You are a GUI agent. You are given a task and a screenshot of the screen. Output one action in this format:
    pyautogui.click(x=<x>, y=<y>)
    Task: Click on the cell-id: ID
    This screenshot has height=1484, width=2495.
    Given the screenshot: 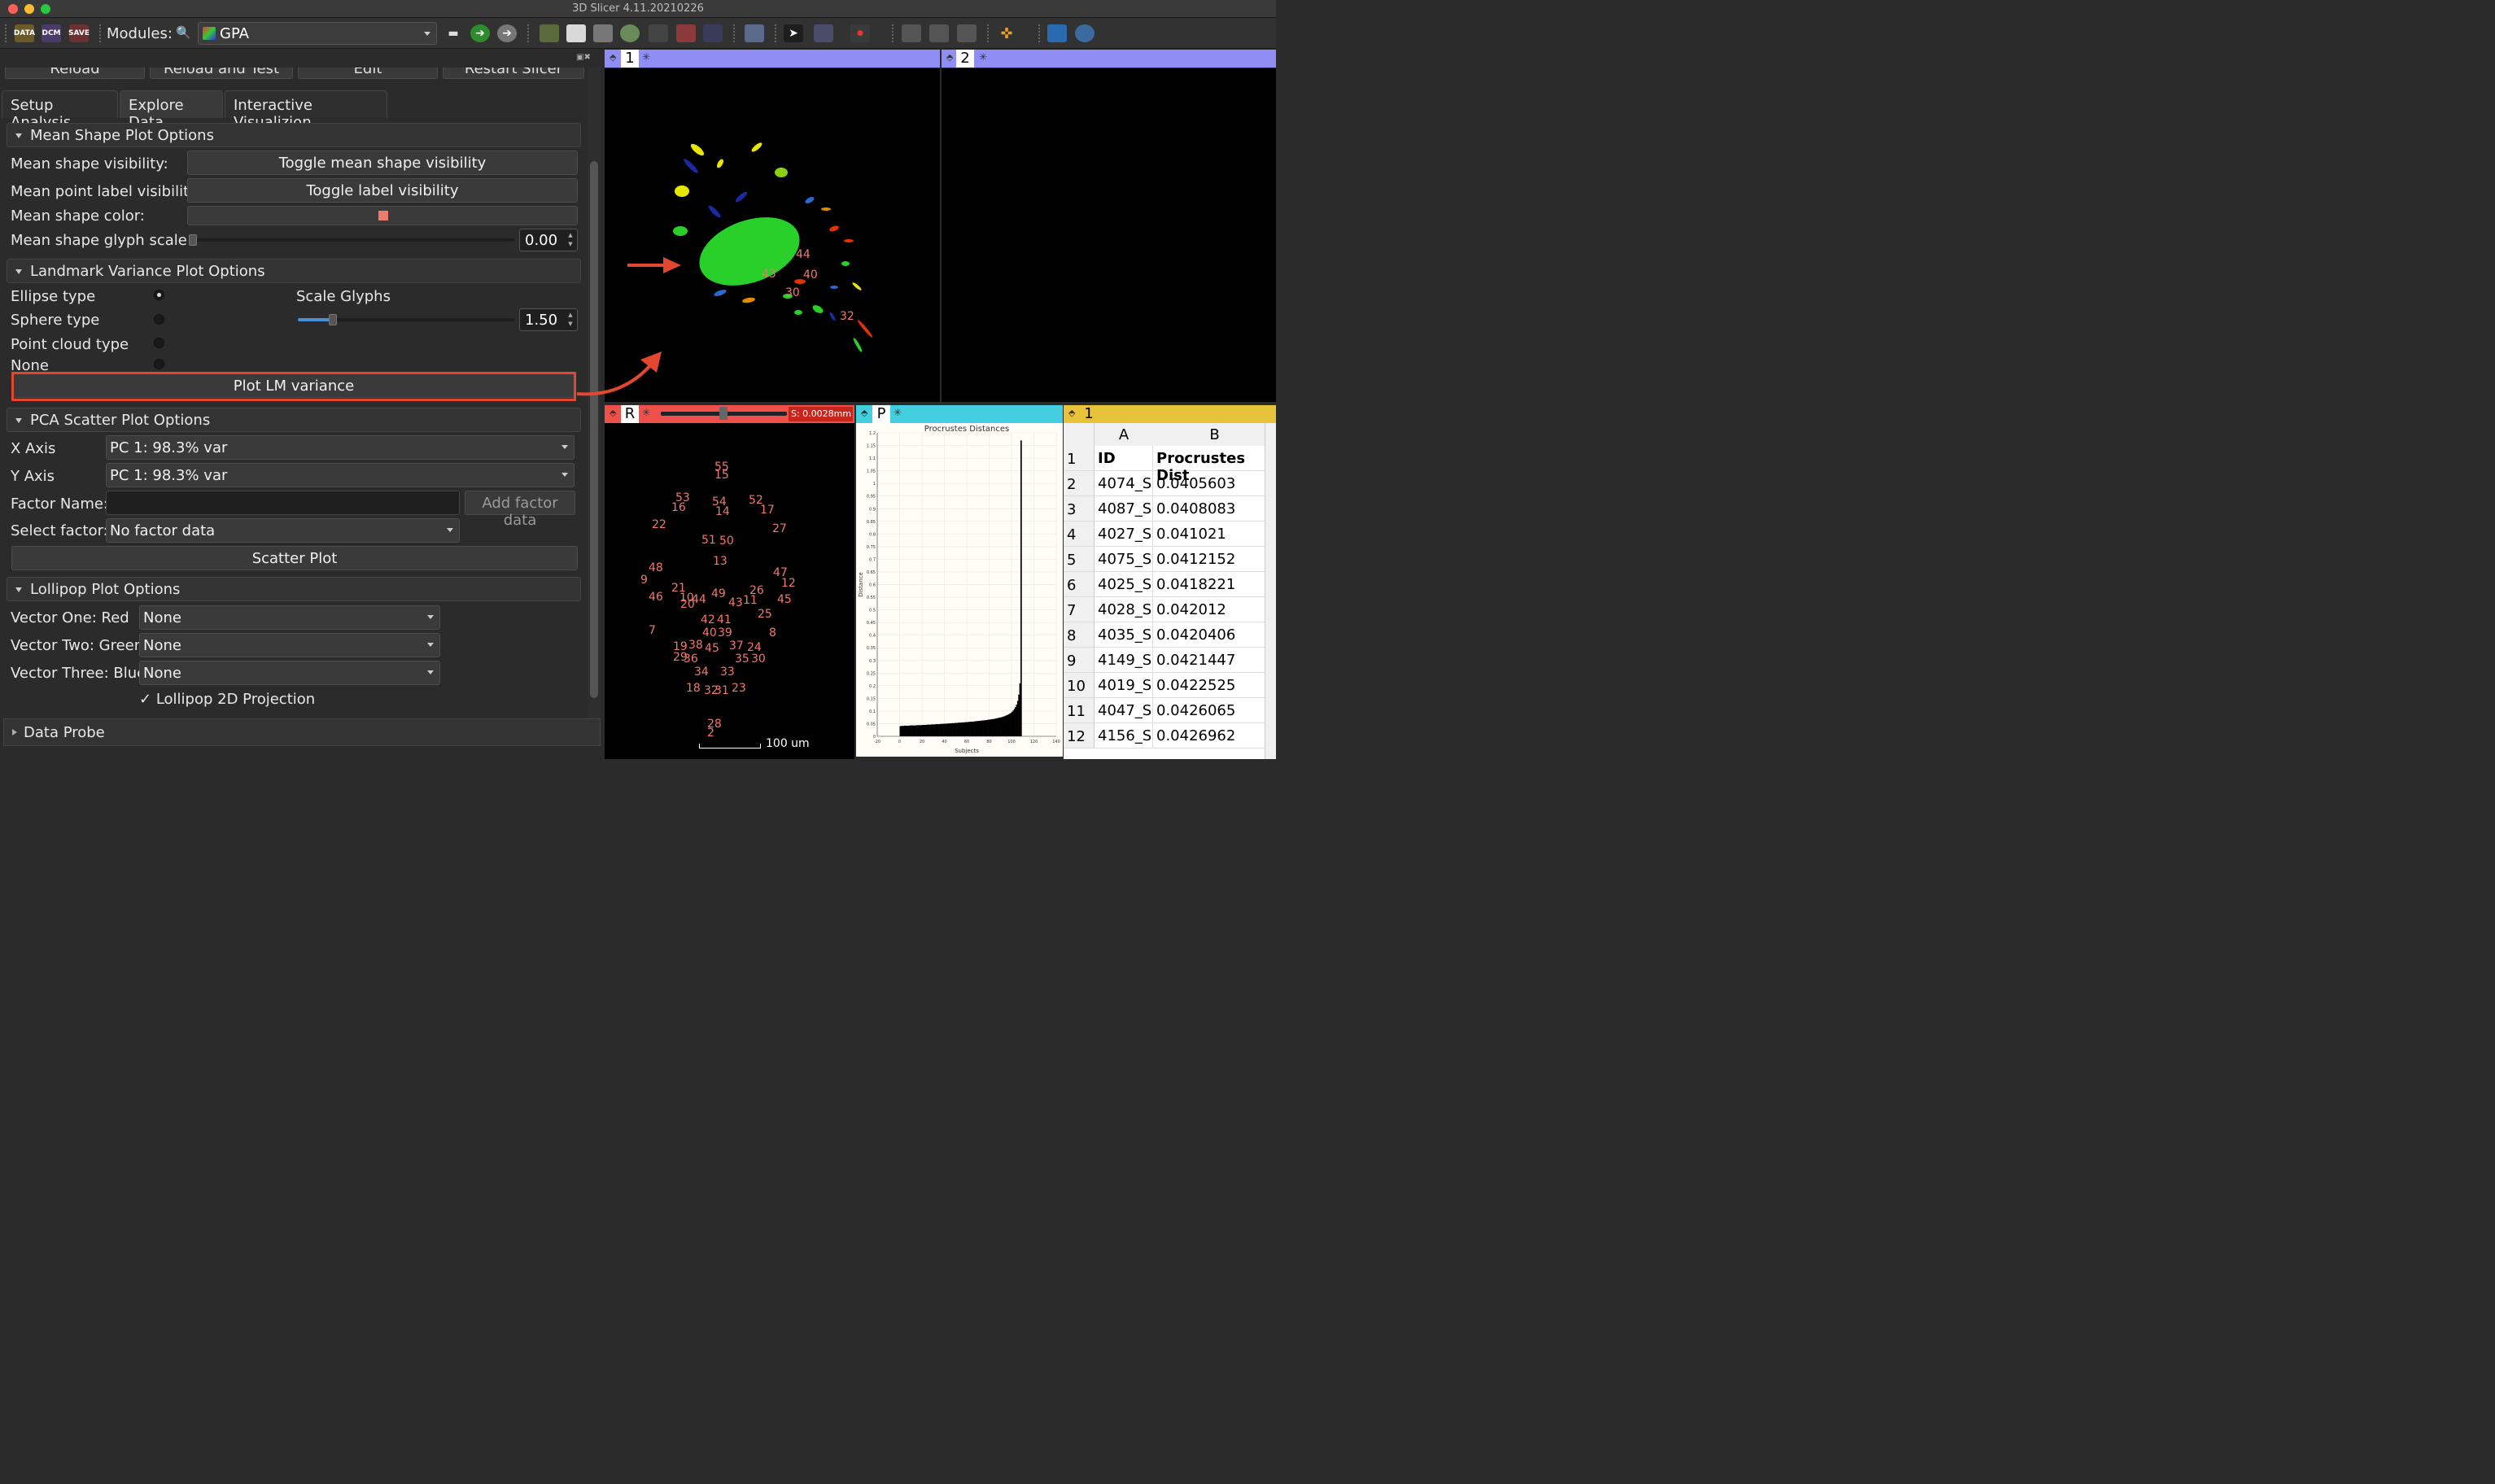 What is the action you would take?
    pyautogui.click(x=1124, y=459)
    